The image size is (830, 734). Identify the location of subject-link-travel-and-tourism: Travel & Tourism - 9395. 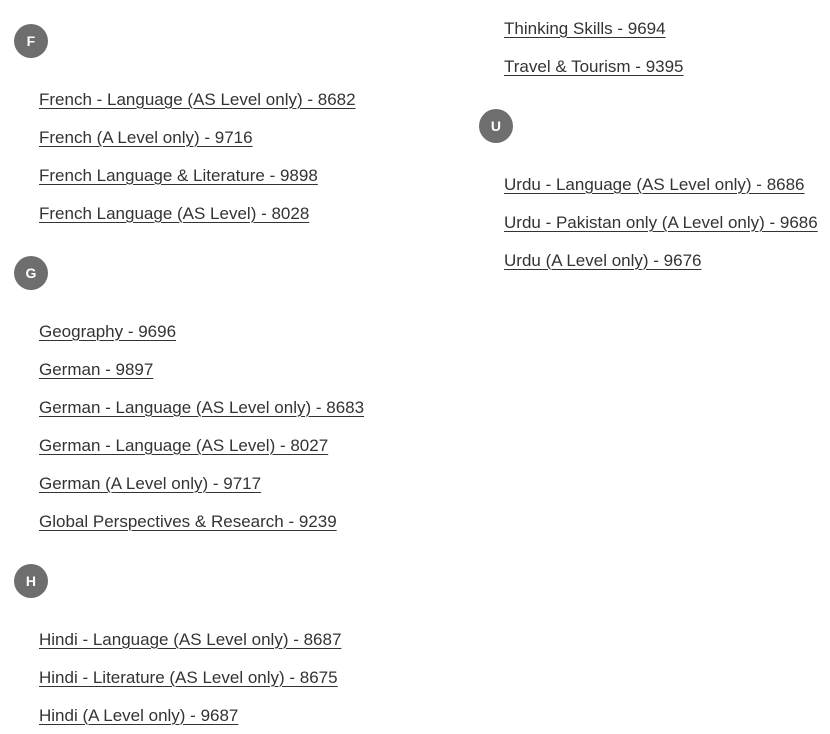
(594, 66).